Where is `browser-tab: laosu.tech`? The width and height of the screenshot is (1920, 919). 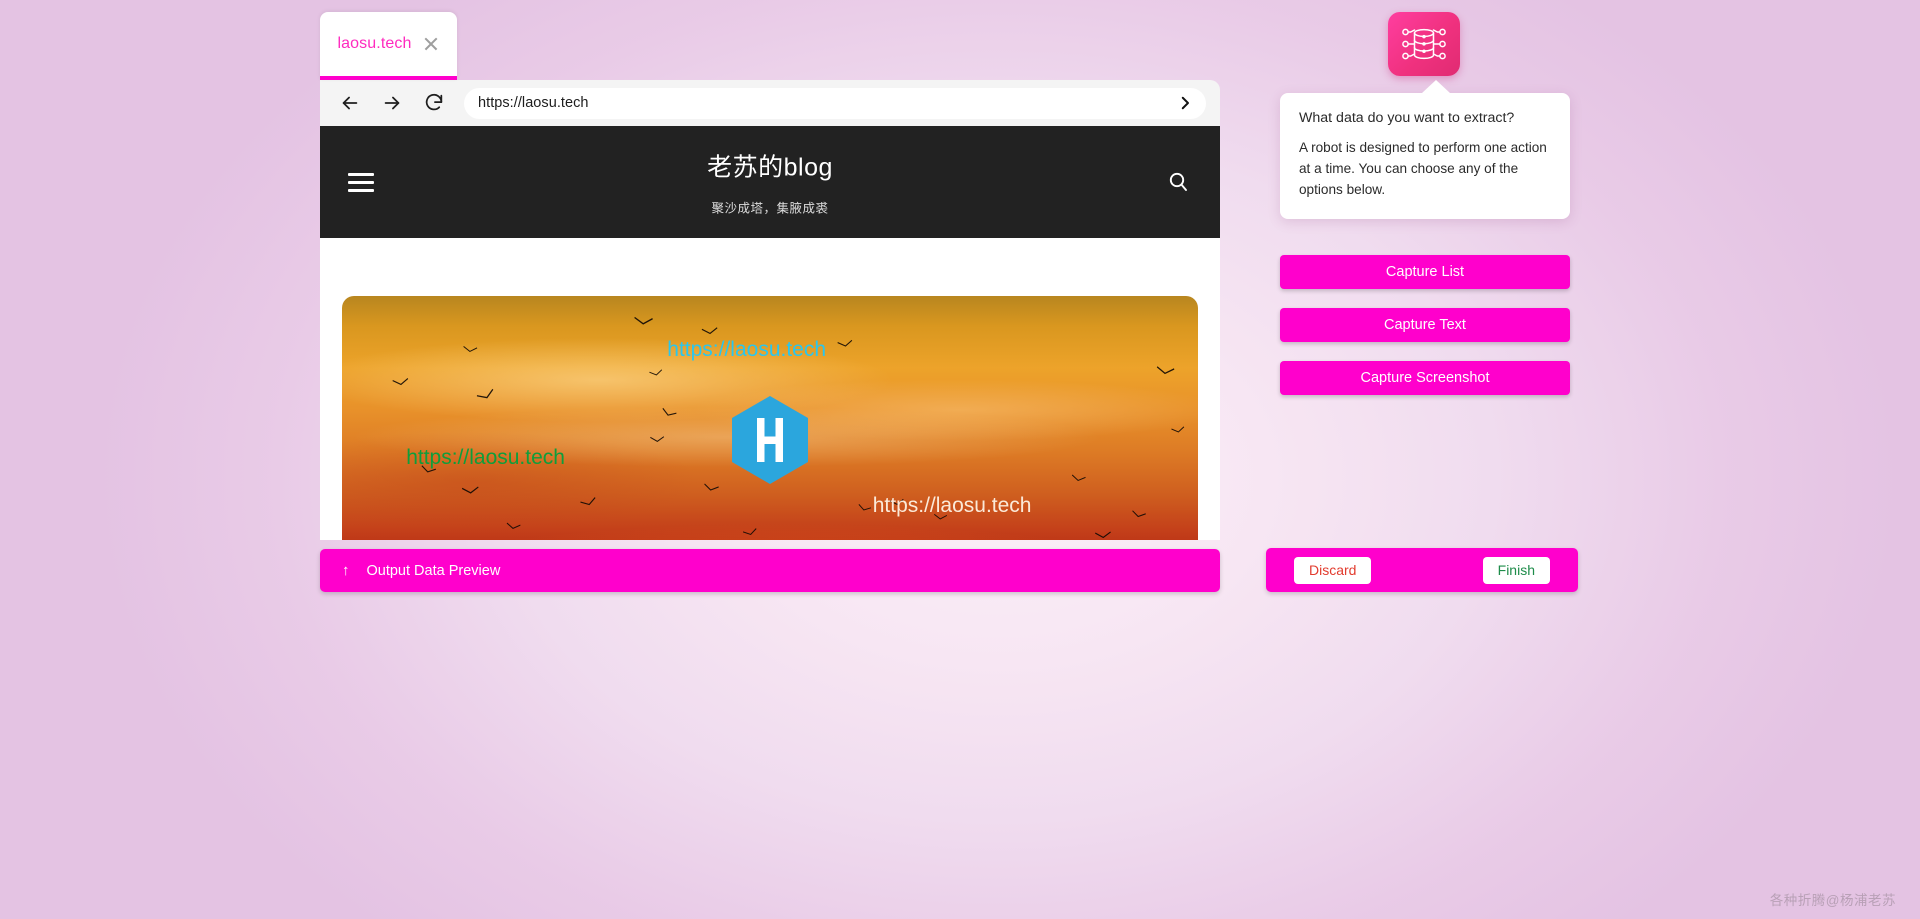 browser-tab: laosu.tech is located at coordinates (388, 46).